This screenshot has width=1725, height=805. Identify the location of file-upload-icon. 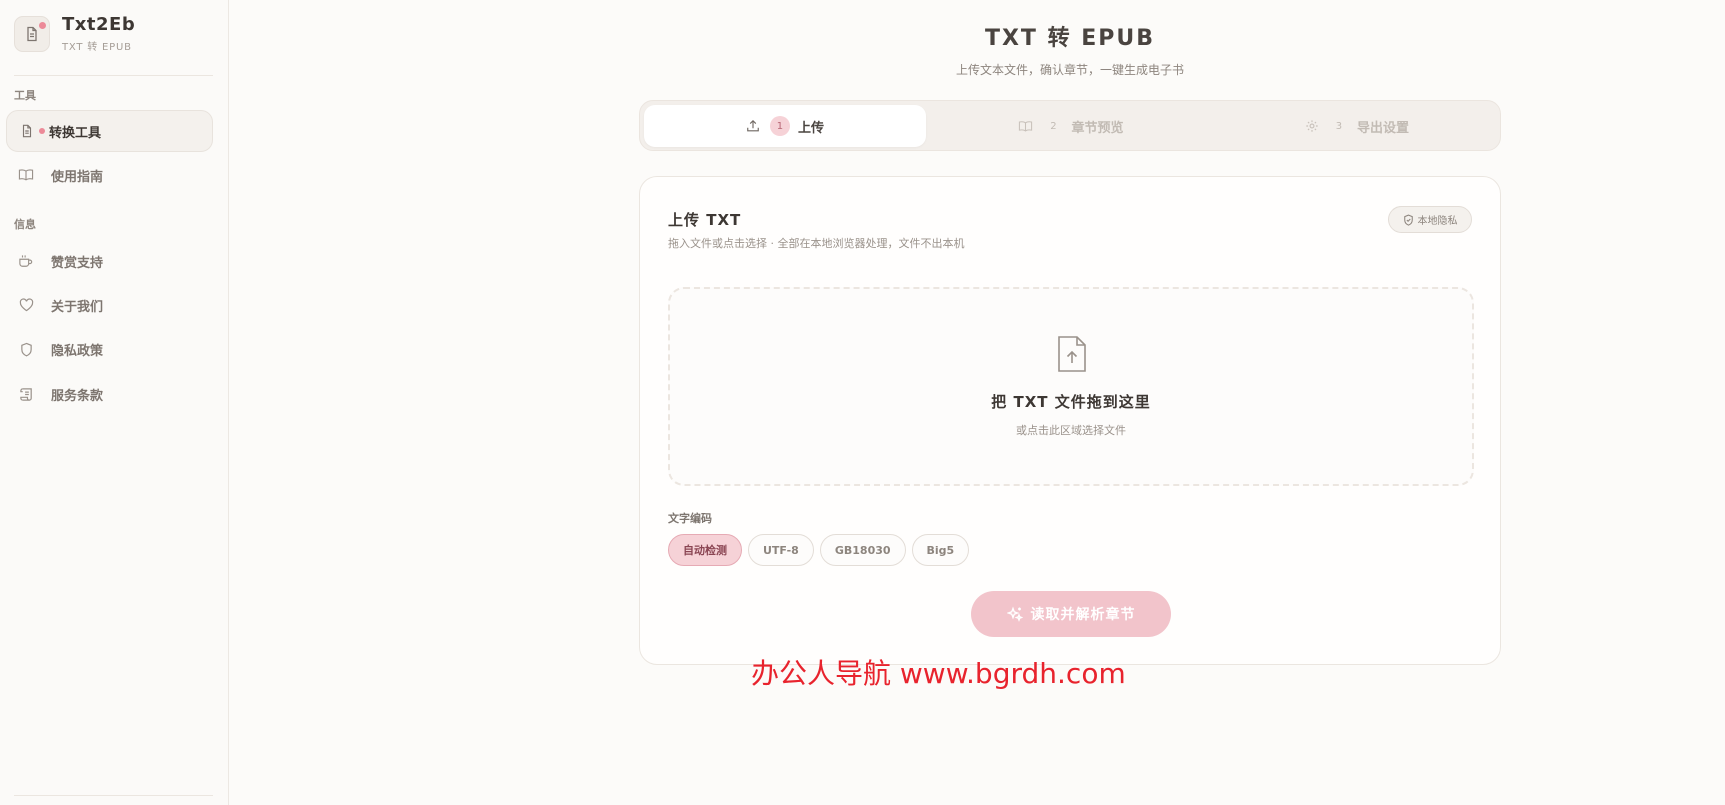
(1072, 356).